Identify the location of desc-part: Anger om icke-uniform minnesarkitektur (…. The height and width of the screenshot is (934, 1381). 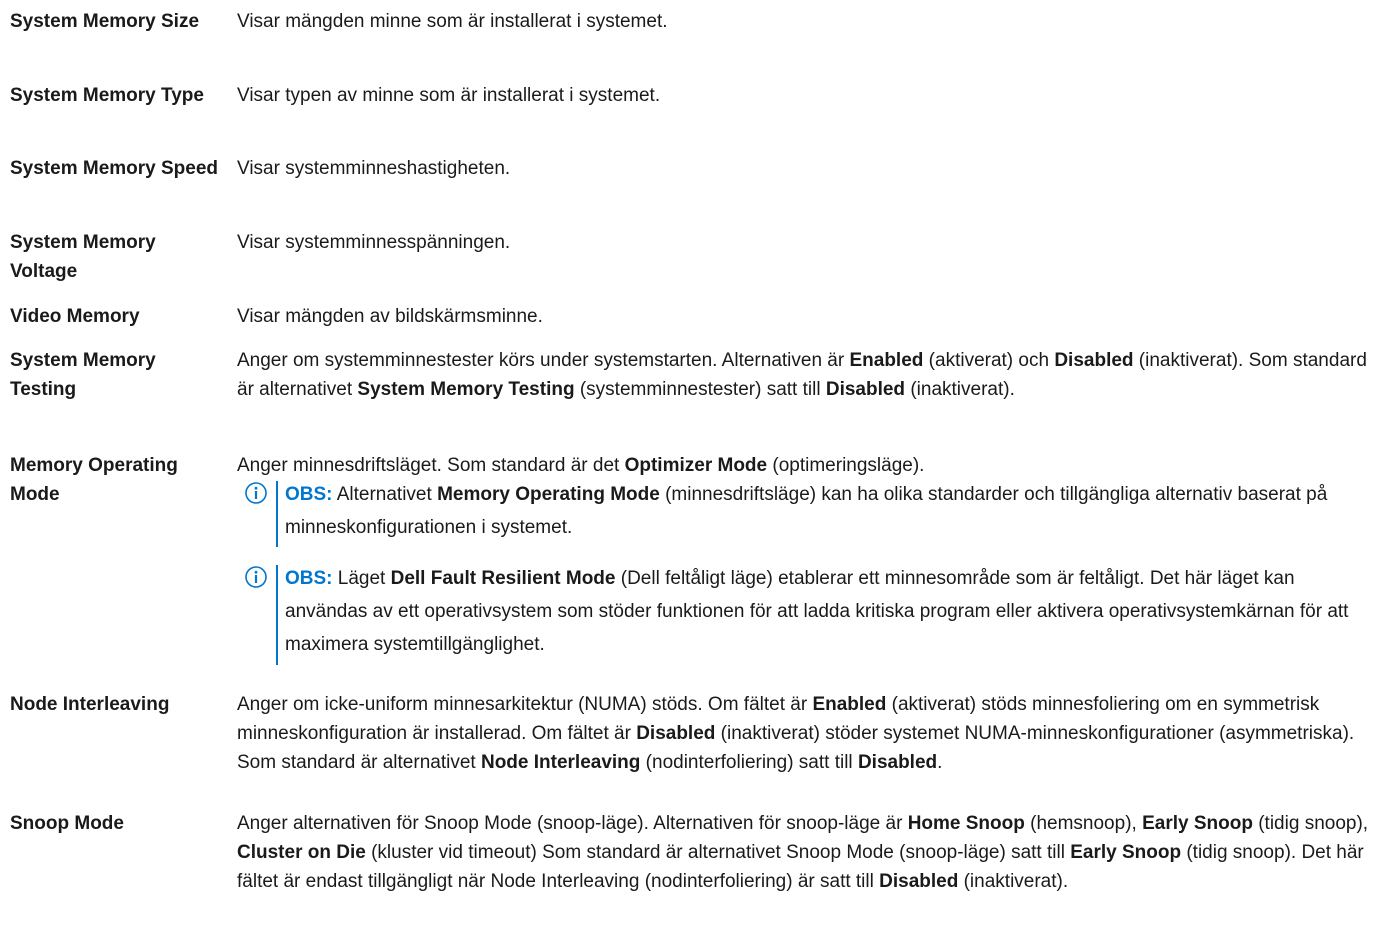
(525, 704).